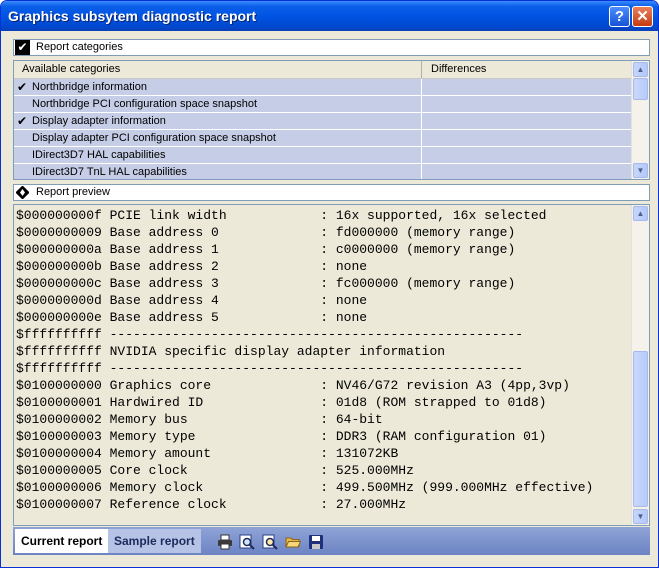  Describe the element at coordinates (331, 192) in the screenshot. I see `report-preview-header: Report preview` at that location.